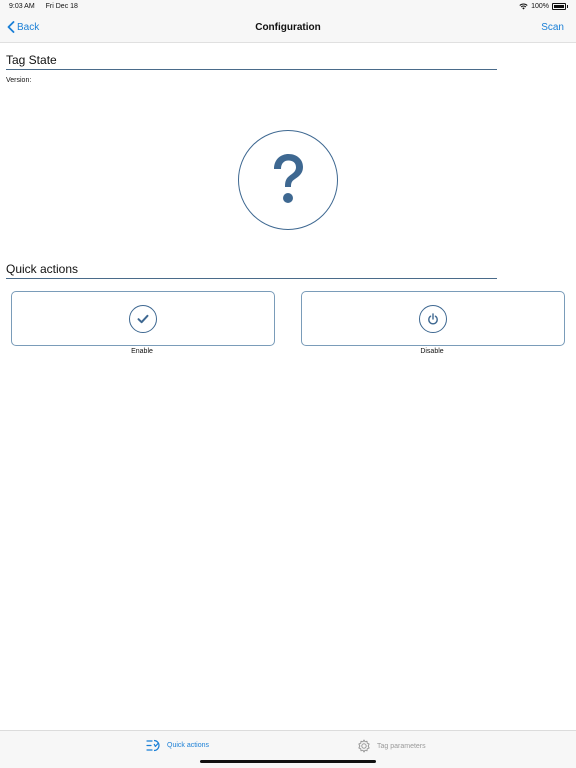 This screenshot has height=768, width=576. Describe the element at coordinates (153, 745) in the screenshot. I see `quick-actions-icon` at that location.